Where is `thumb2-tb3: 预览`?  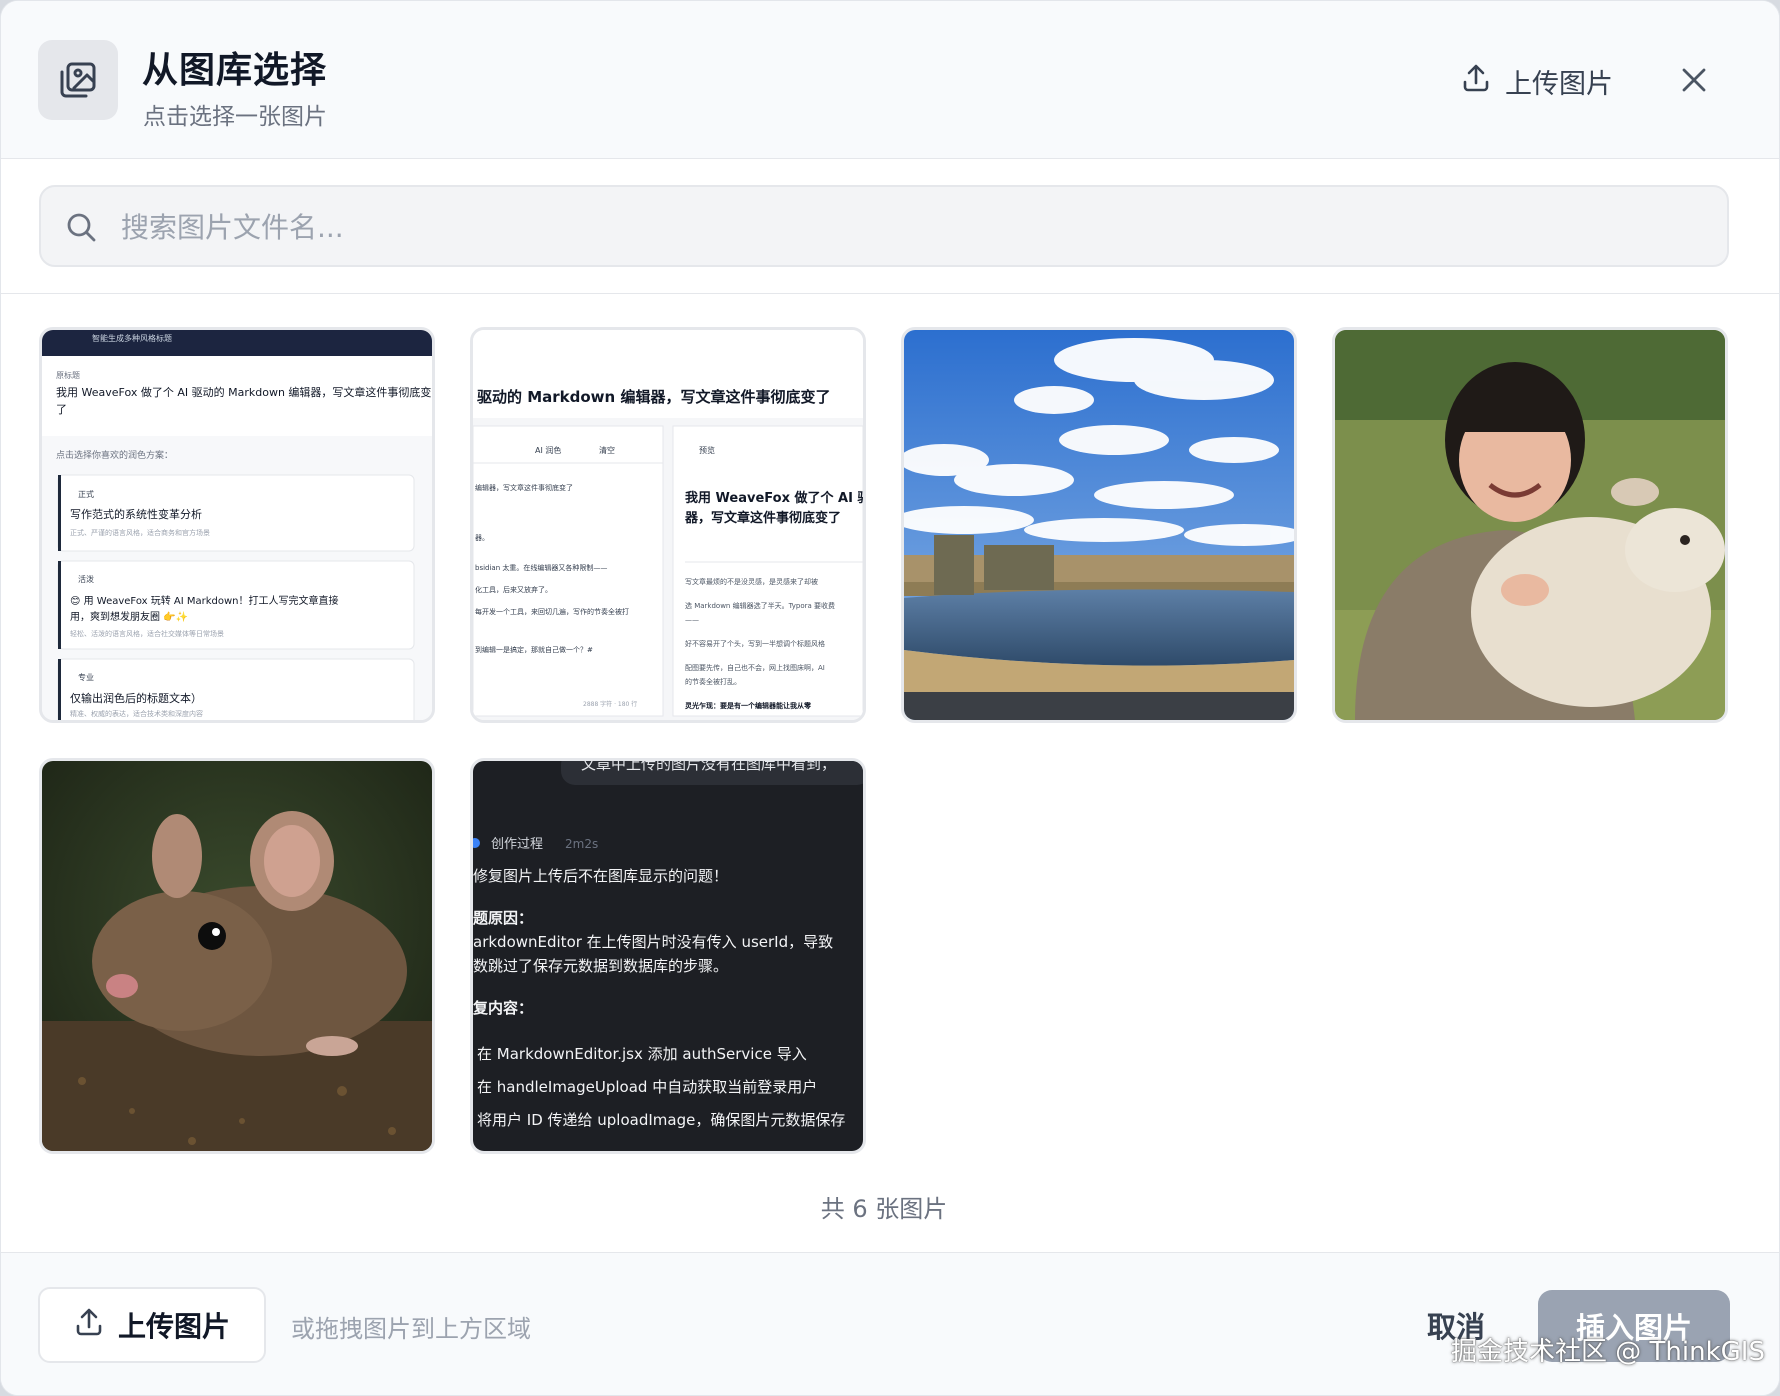 thumb2-tb3: 预览 is located at coordinates (707, 450).